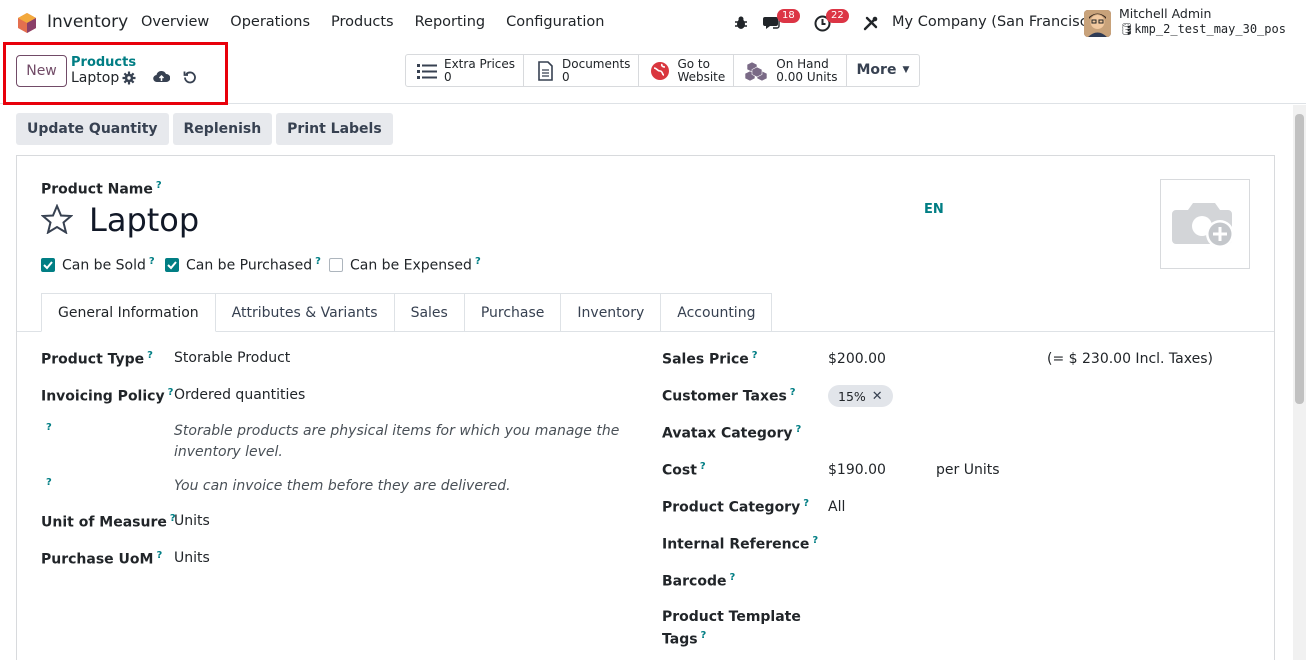 The image size is (1306, 660). What do you see at coordinates (555, 22) in the screenshot?
I see `menu-configuration: Configuration` at bounding box center [555, 22].